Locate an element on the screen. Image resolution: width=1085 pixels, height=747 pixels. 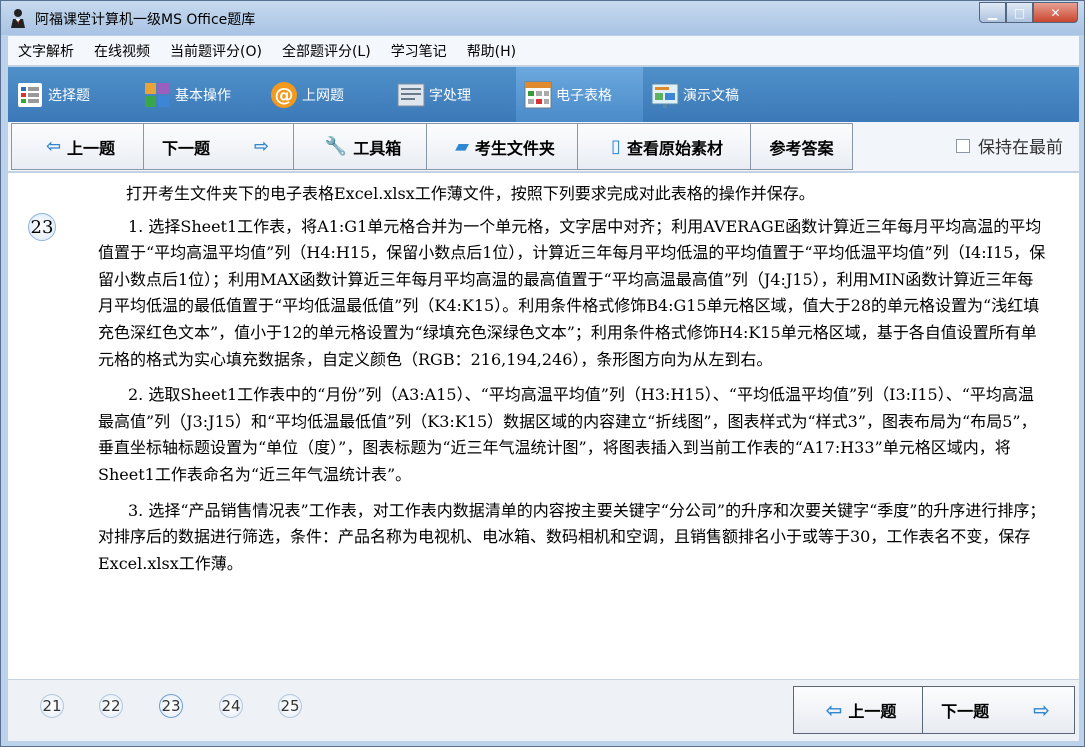
nav-choice-label: 选择题 is located at coordinates (69, 95).